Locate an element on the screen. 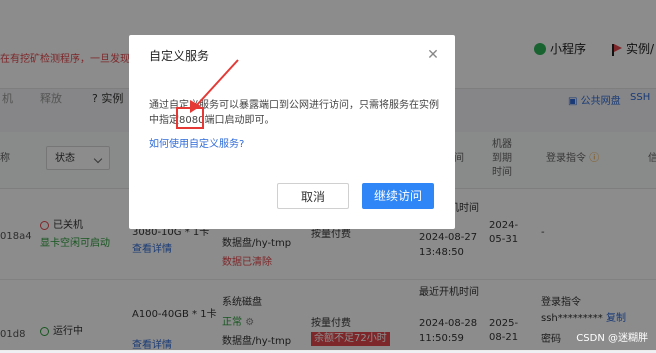 The height and width of the screenshot is (353, 656). port-highlight-box is located at coordinates (190, 118).